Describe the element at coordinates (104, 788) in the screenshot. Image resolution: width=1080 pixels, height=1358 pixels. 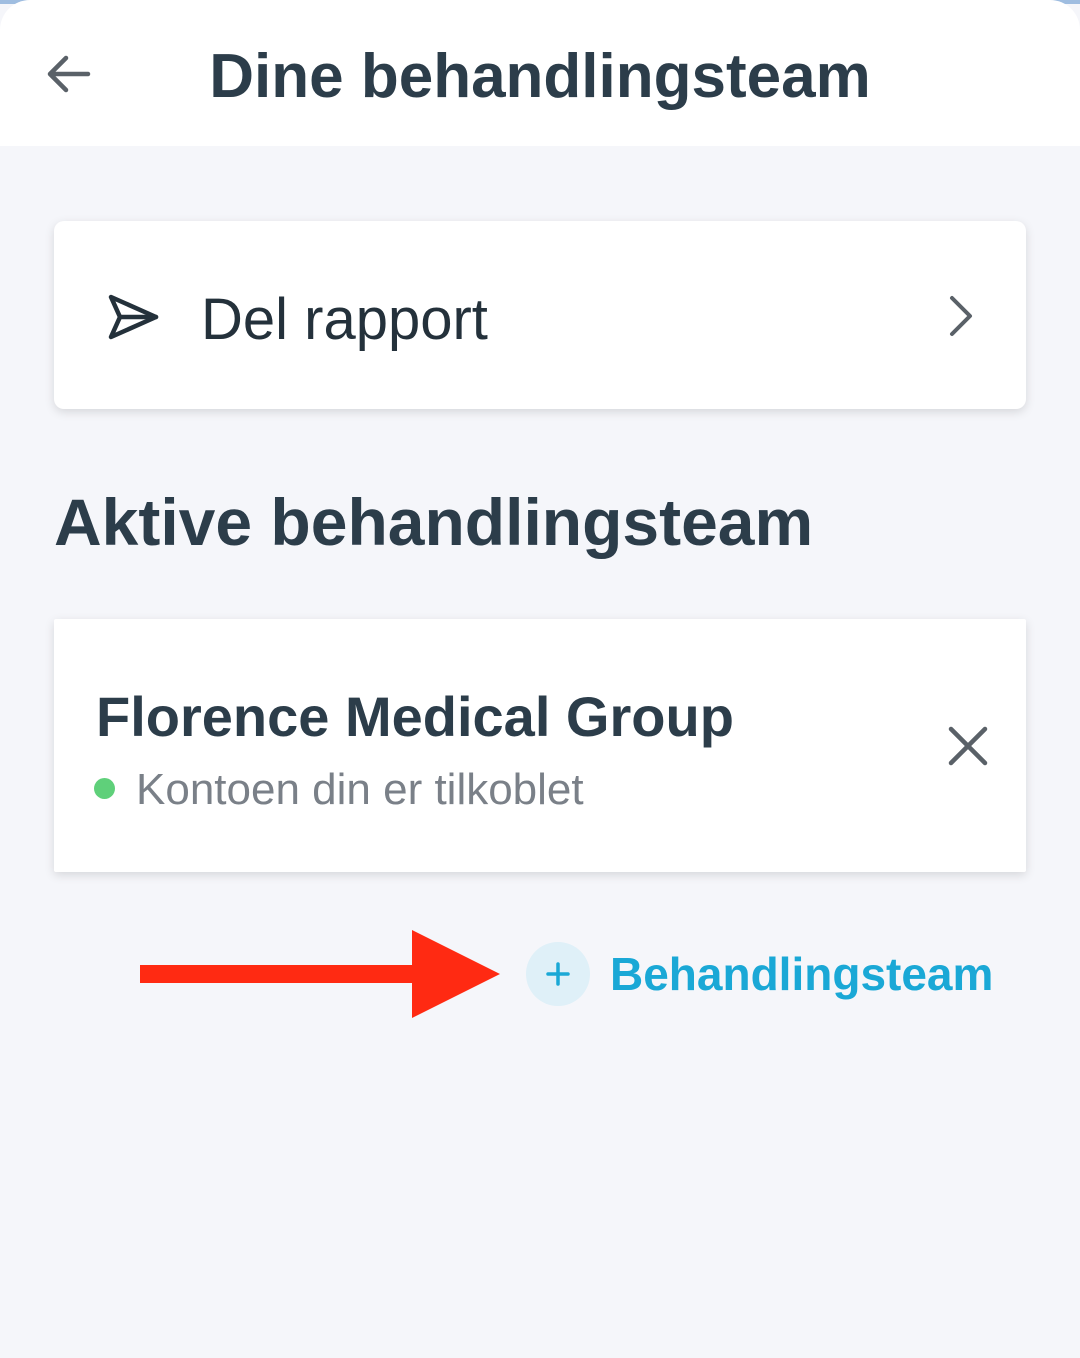
I see `status-indicator-dot` at that location.